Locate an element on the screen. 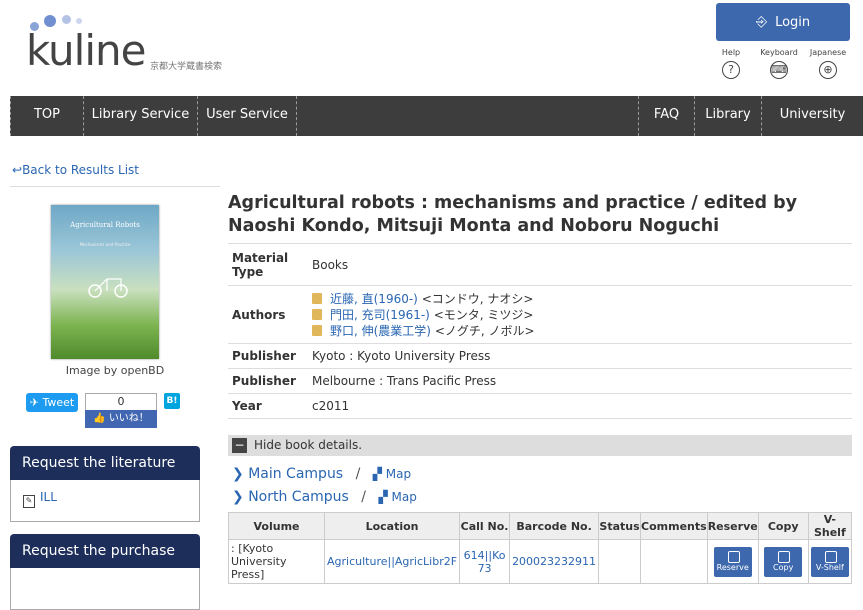 This screenshot has height=610, width=863. call-no-link: 614||Ko 73 is located at coordinates (485, 562).